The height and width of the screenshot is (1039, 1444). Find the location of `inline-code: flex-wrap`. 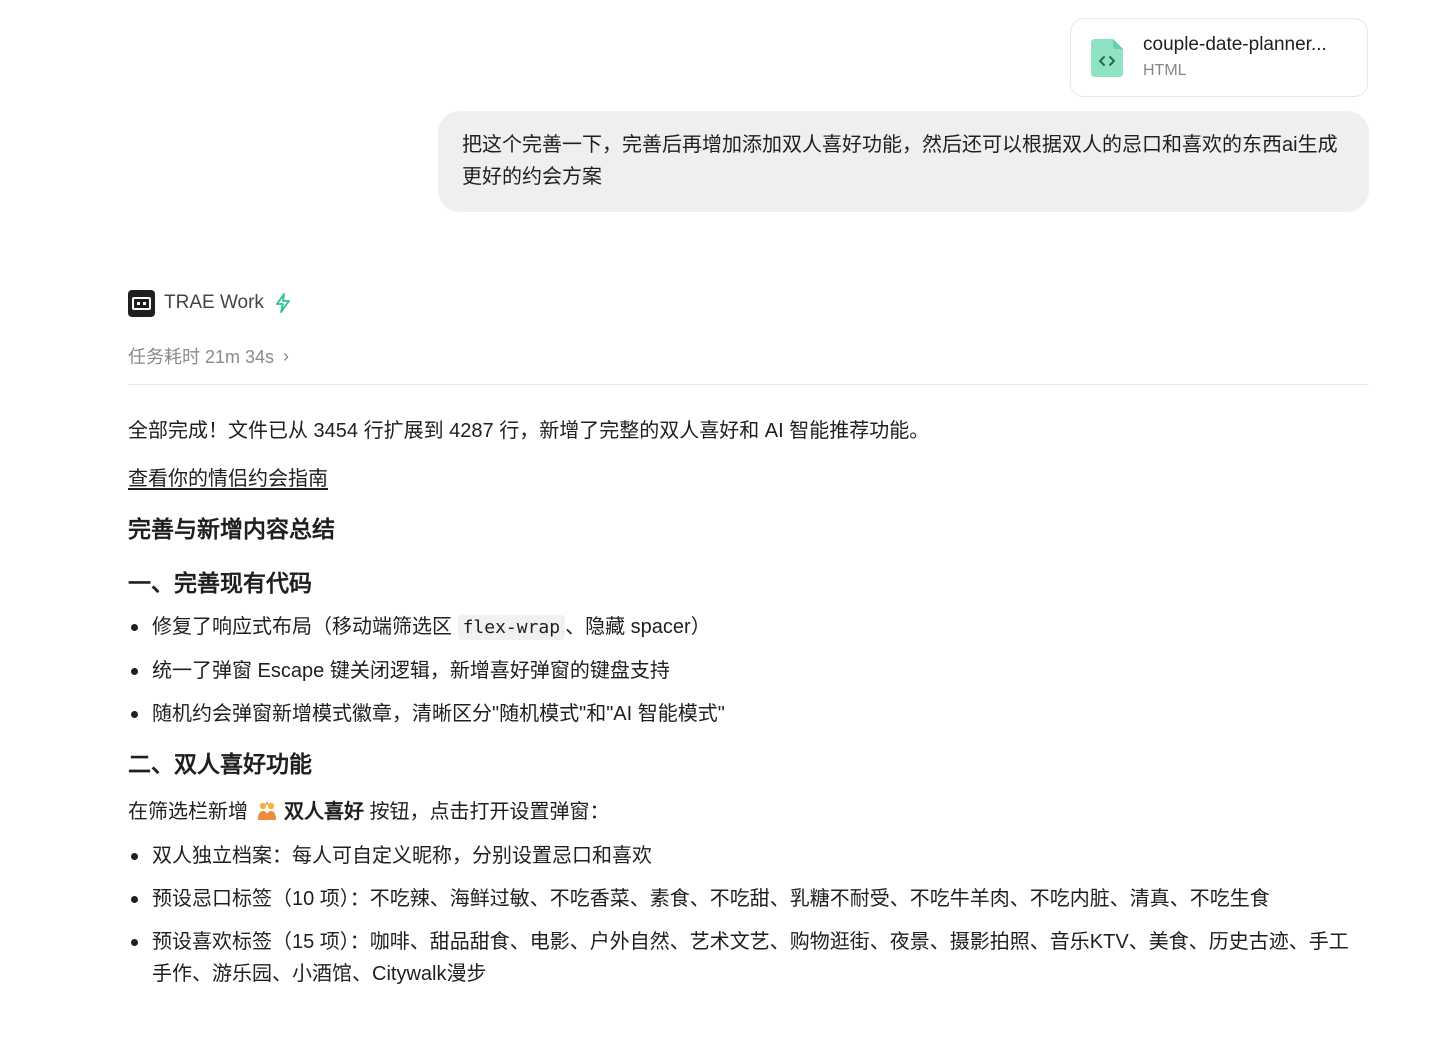

inline-code: flex-wrap is located at coordinates (511, 627).